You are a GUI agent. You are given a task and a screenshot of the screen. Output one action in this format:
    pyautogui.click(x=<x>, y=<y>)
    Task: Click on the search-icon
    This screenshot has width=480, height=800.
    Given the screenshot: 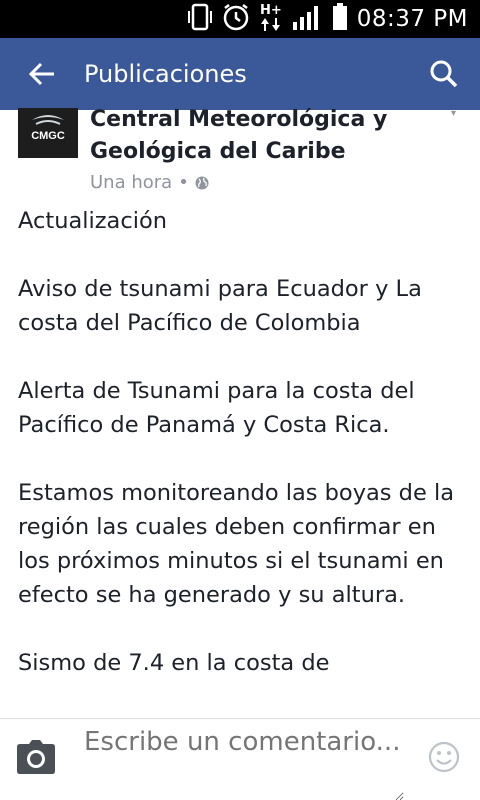 What is the action you would take?
    pyautogui.click(x=444, y=74)
    